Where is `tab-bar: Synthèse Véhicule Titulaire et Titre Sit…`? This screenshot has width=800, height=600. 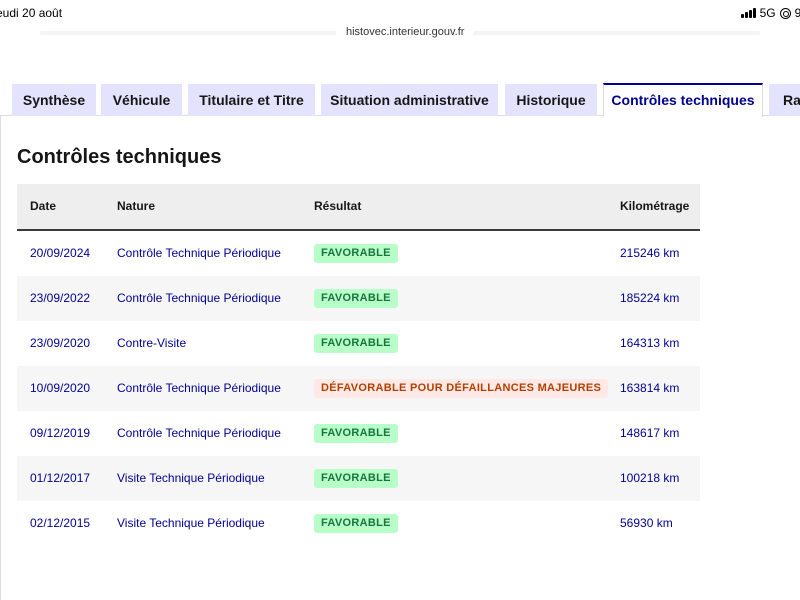
tab-bar: Synthèse Véhicule Titulaire et Titre Sit… is located at coordinates (400, 100).